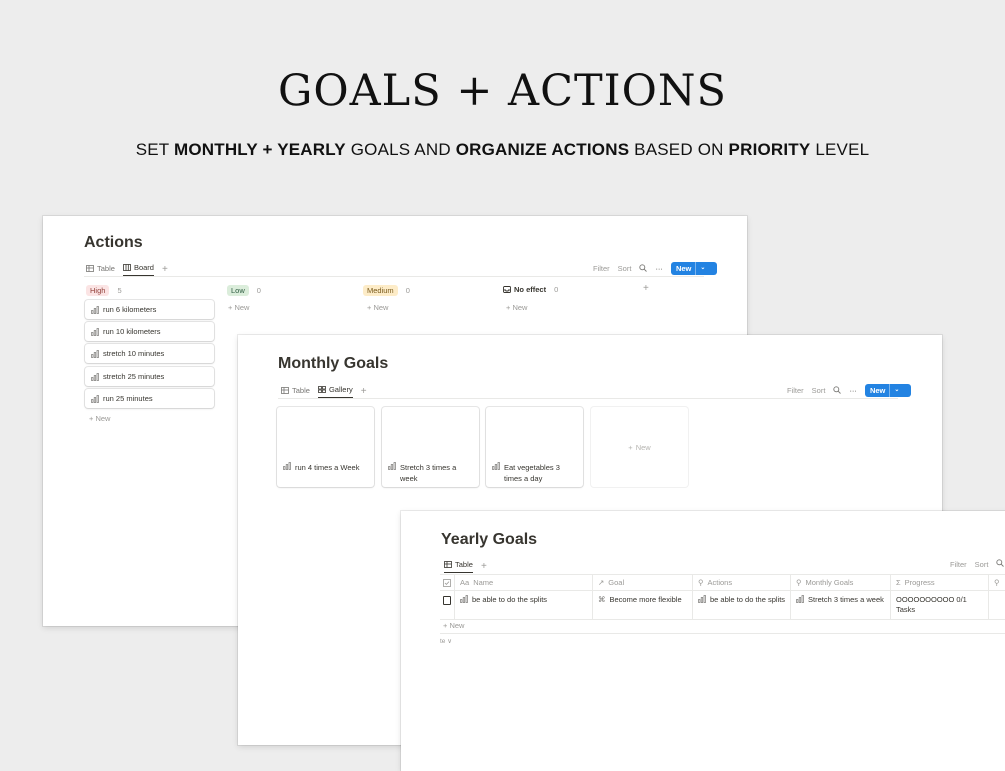  I want to click on view-tabs: Table Board +, so click(127, 269).